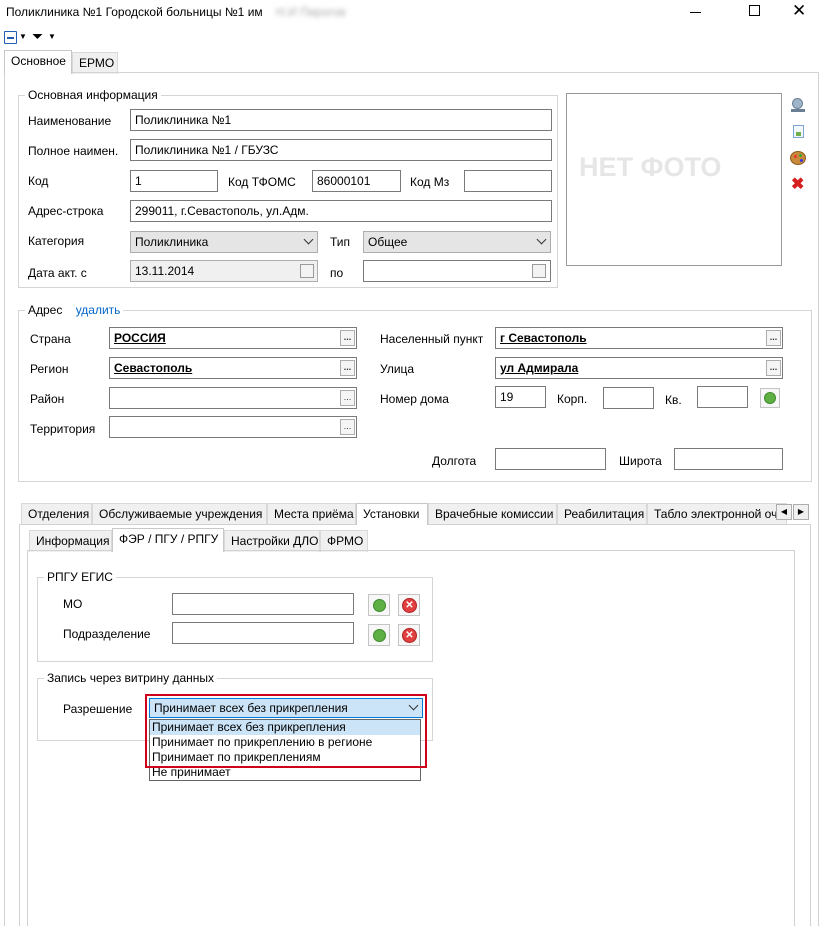 This screenshot has width=823, height=926. What do you see at coordinates (285, 727) in the screenshot?
I see `option-accepts-all: Принимает всех без прикрепления` at bounding box center [285, 727].